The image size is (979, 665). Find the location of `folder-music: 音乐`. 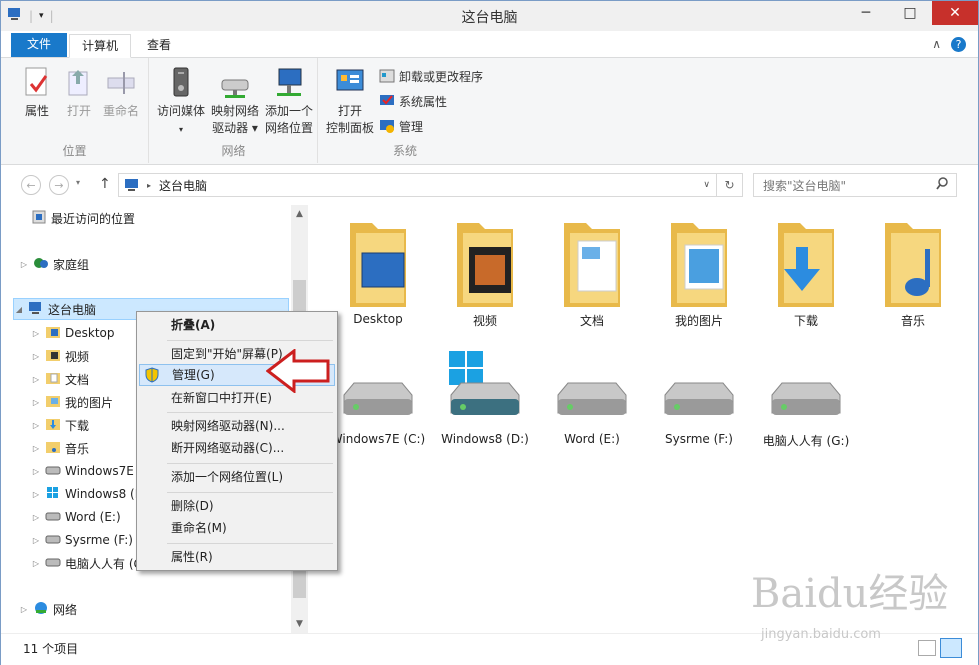

folder-music: 音乐 is located at coordinates (913, 271).